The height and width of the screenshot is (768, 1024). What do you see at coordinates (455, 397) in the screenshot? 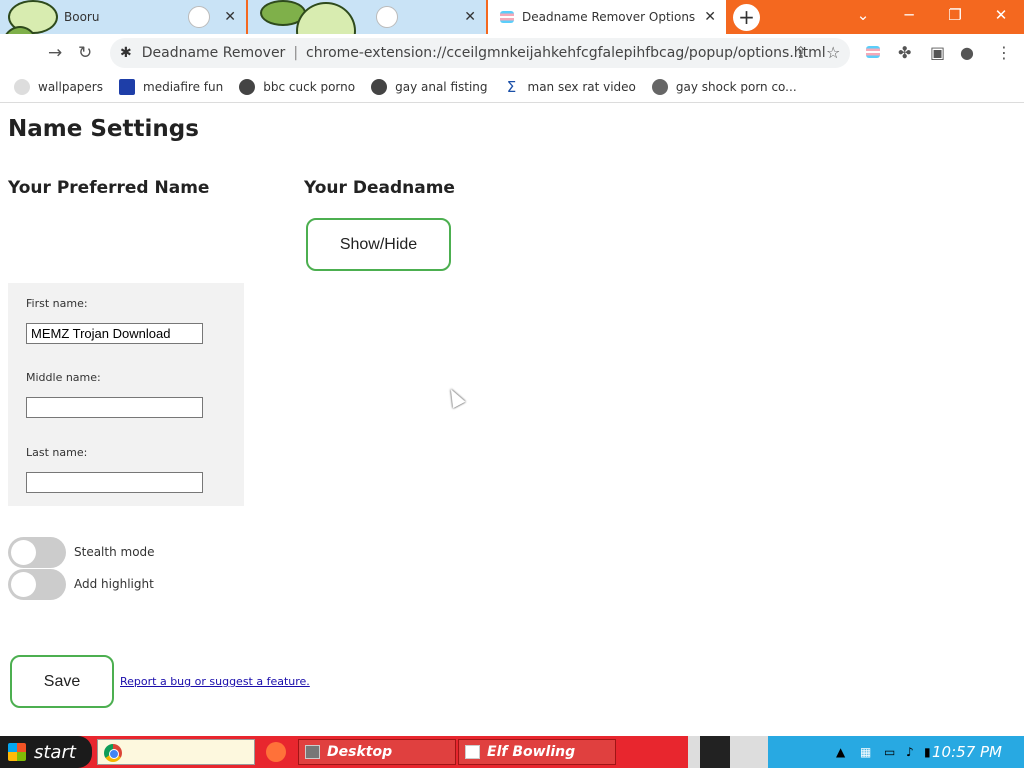
I see `mouse-cursor-icon` at bounding box center [455, 397].